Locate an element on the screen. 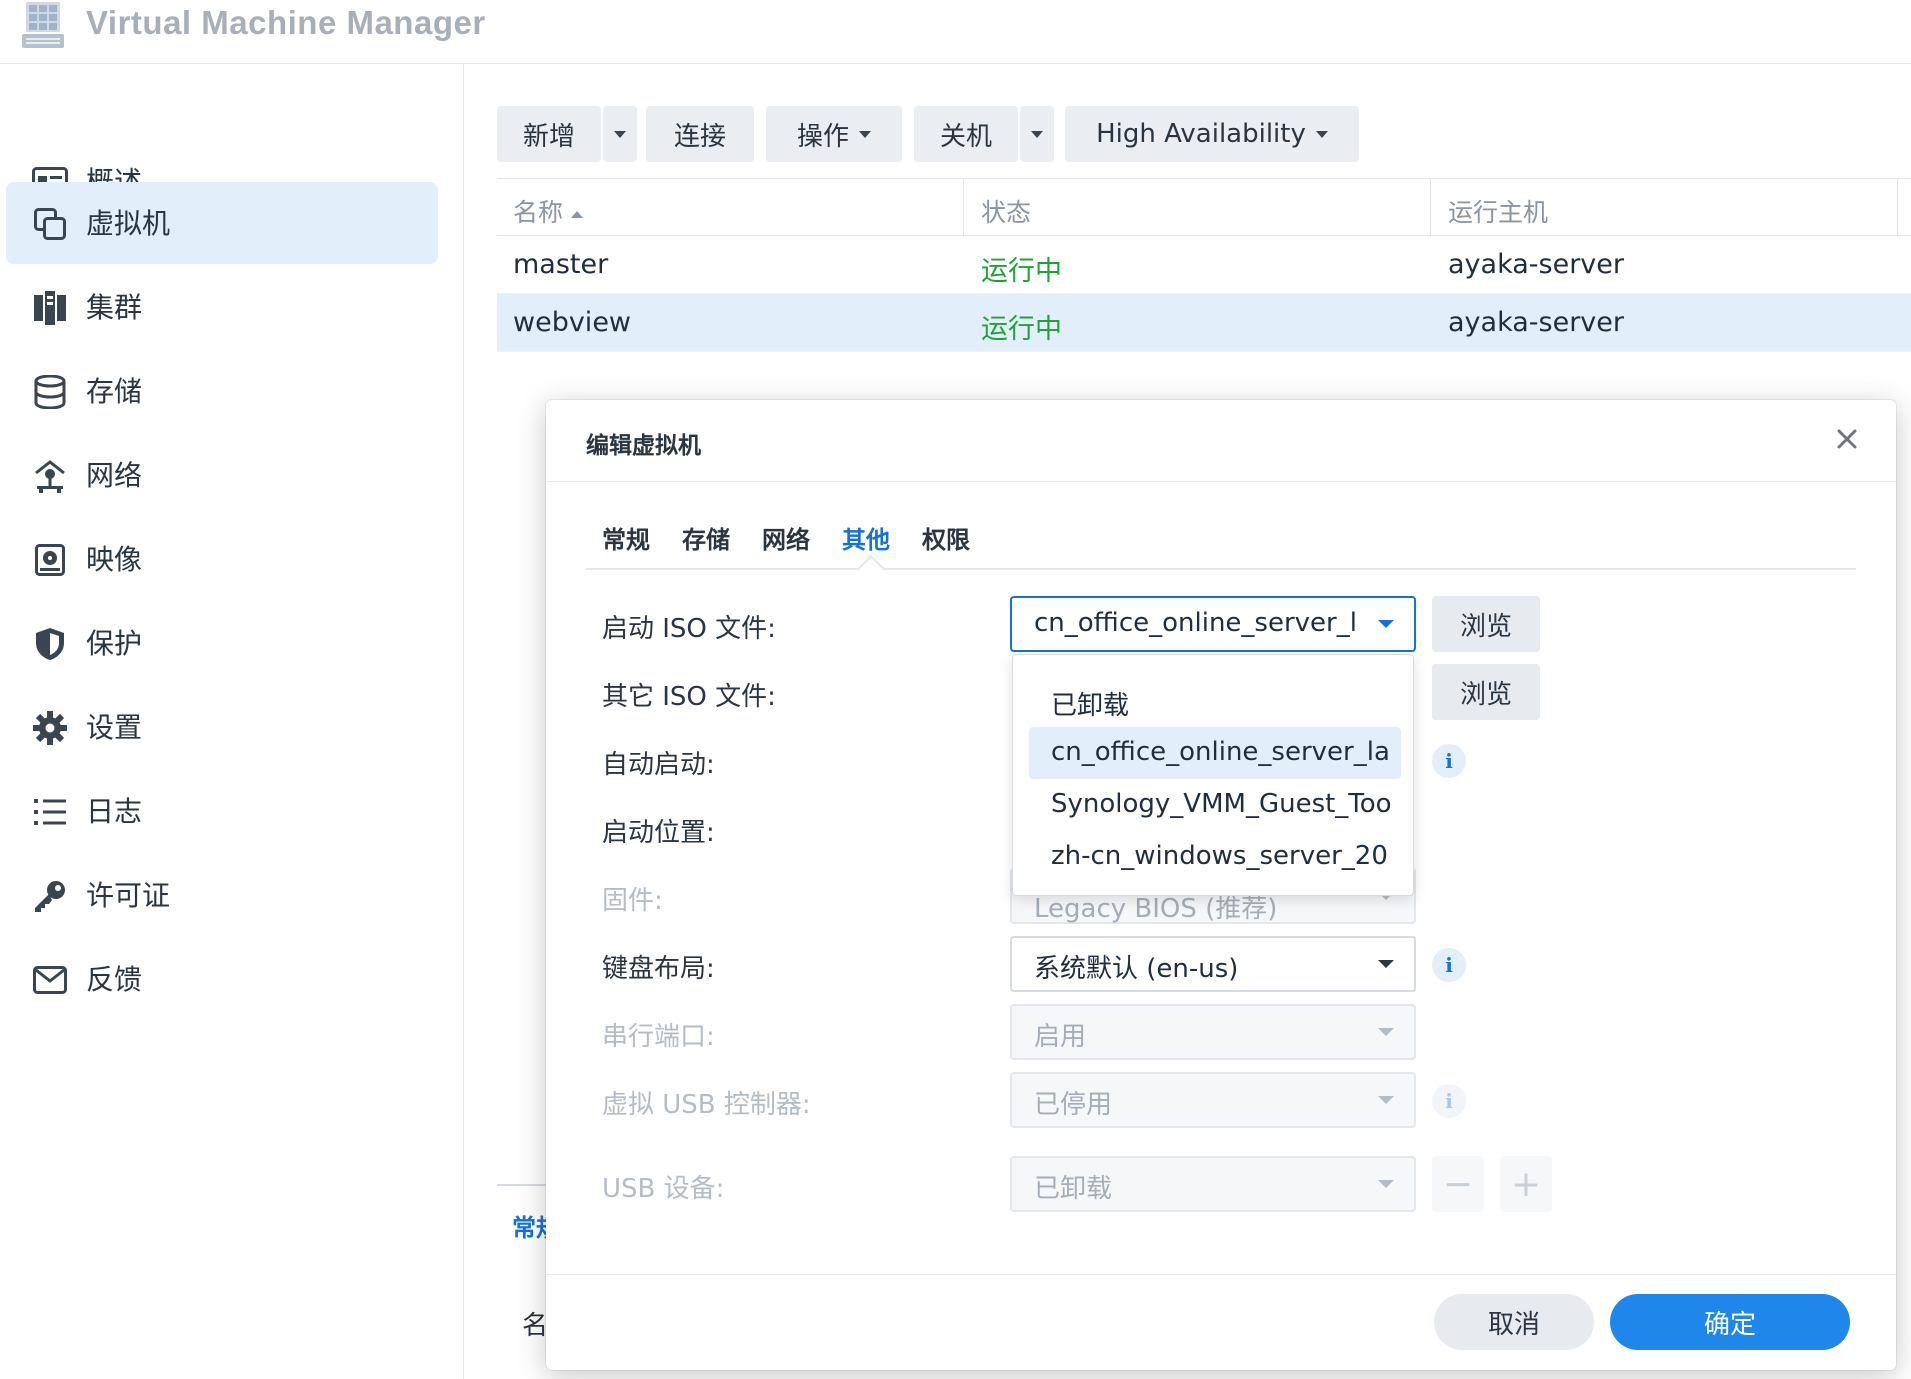  select-value: cn_office_online_server_l is located at coordinates (1195, 623).